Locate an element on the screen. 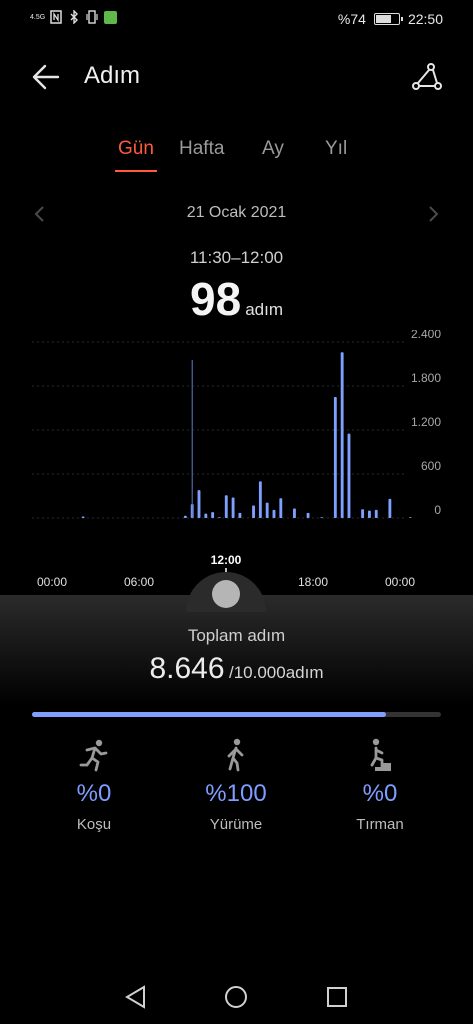 This screenshot has height=1024, width=473. y-tick-label: 0 is located at coordinates (437, 510).